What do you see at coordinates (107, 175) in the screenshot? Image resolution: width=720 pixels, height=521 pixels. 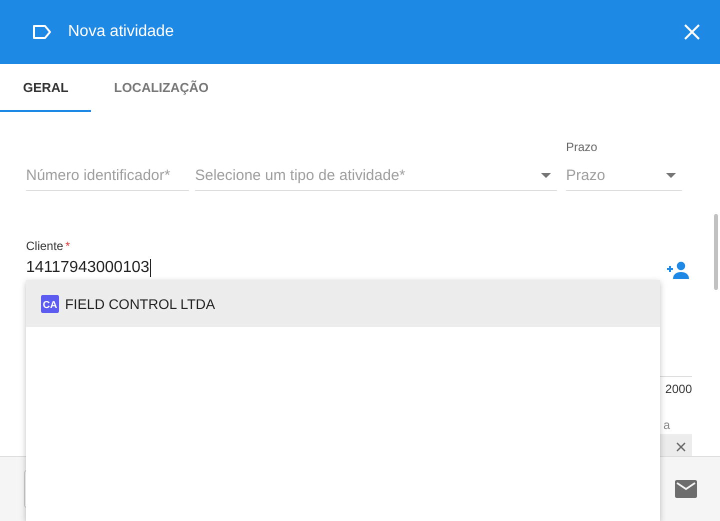 I see `input-field: Número identificador*` at bounding box center [107, 175].